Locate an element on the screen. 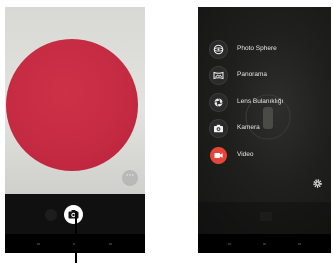  photo-sphere-icon is located at coordinates (218, 49).